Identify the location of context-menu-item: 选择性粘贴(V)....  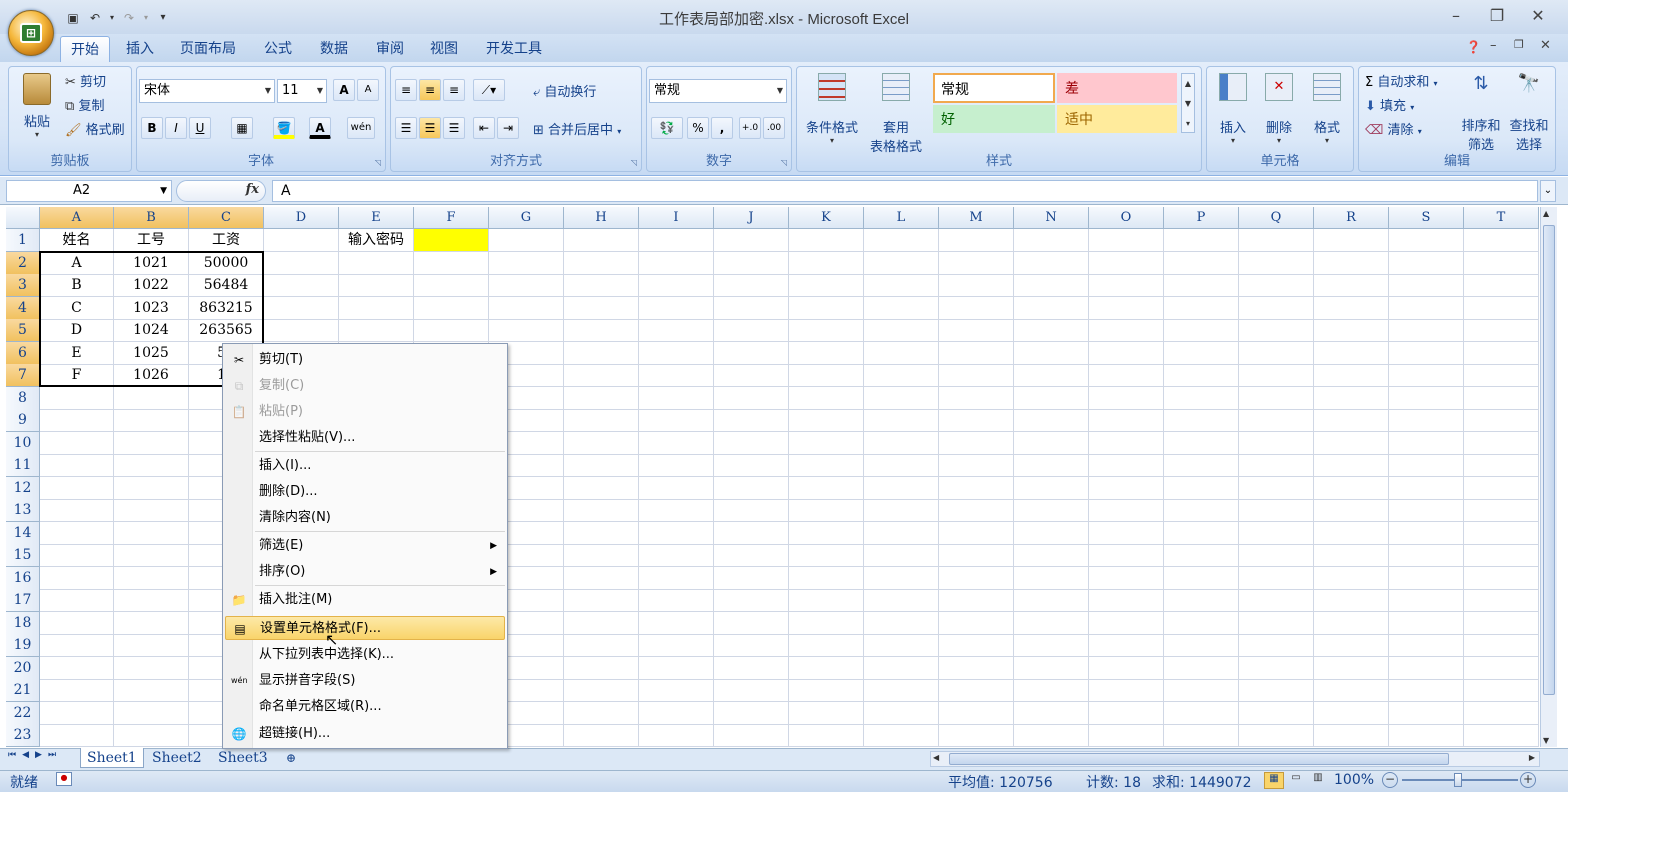
(365, 438).